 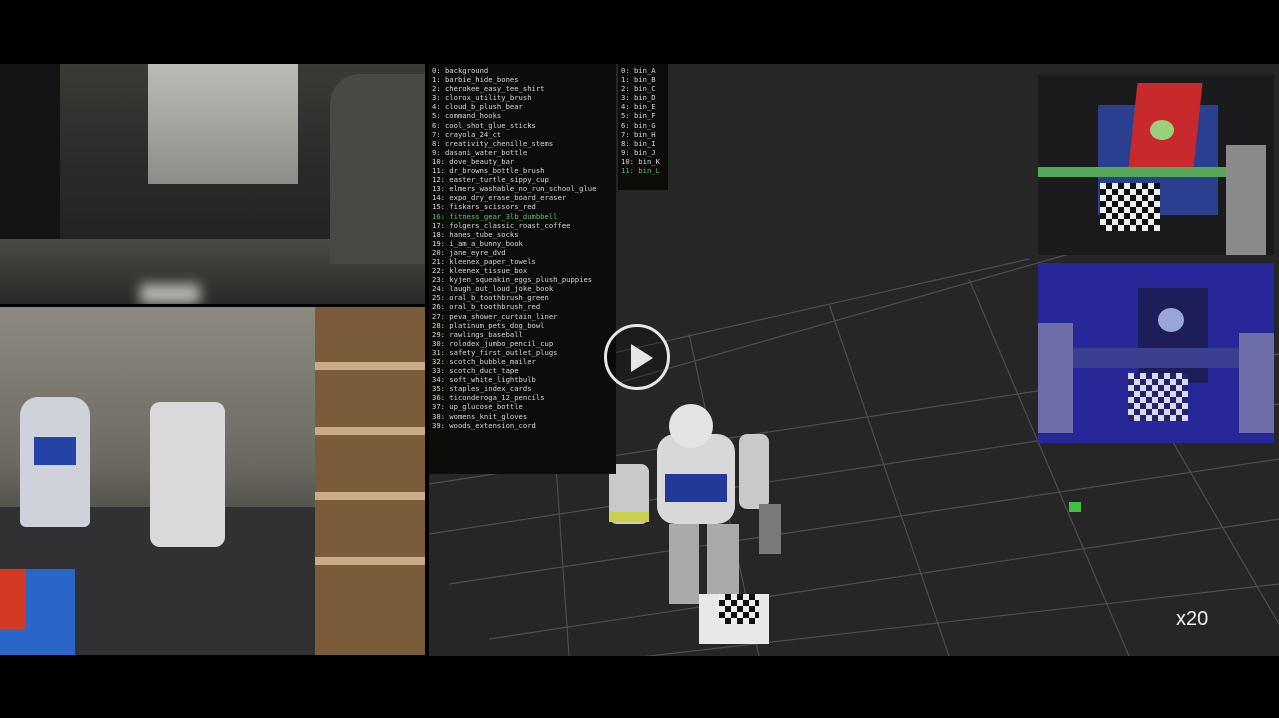 What do you see at coordinates (490, 298) in the screenshot?
I see `object-list-item: 25: oral_b_toothbrush_green` at bounding box center [490, 298].